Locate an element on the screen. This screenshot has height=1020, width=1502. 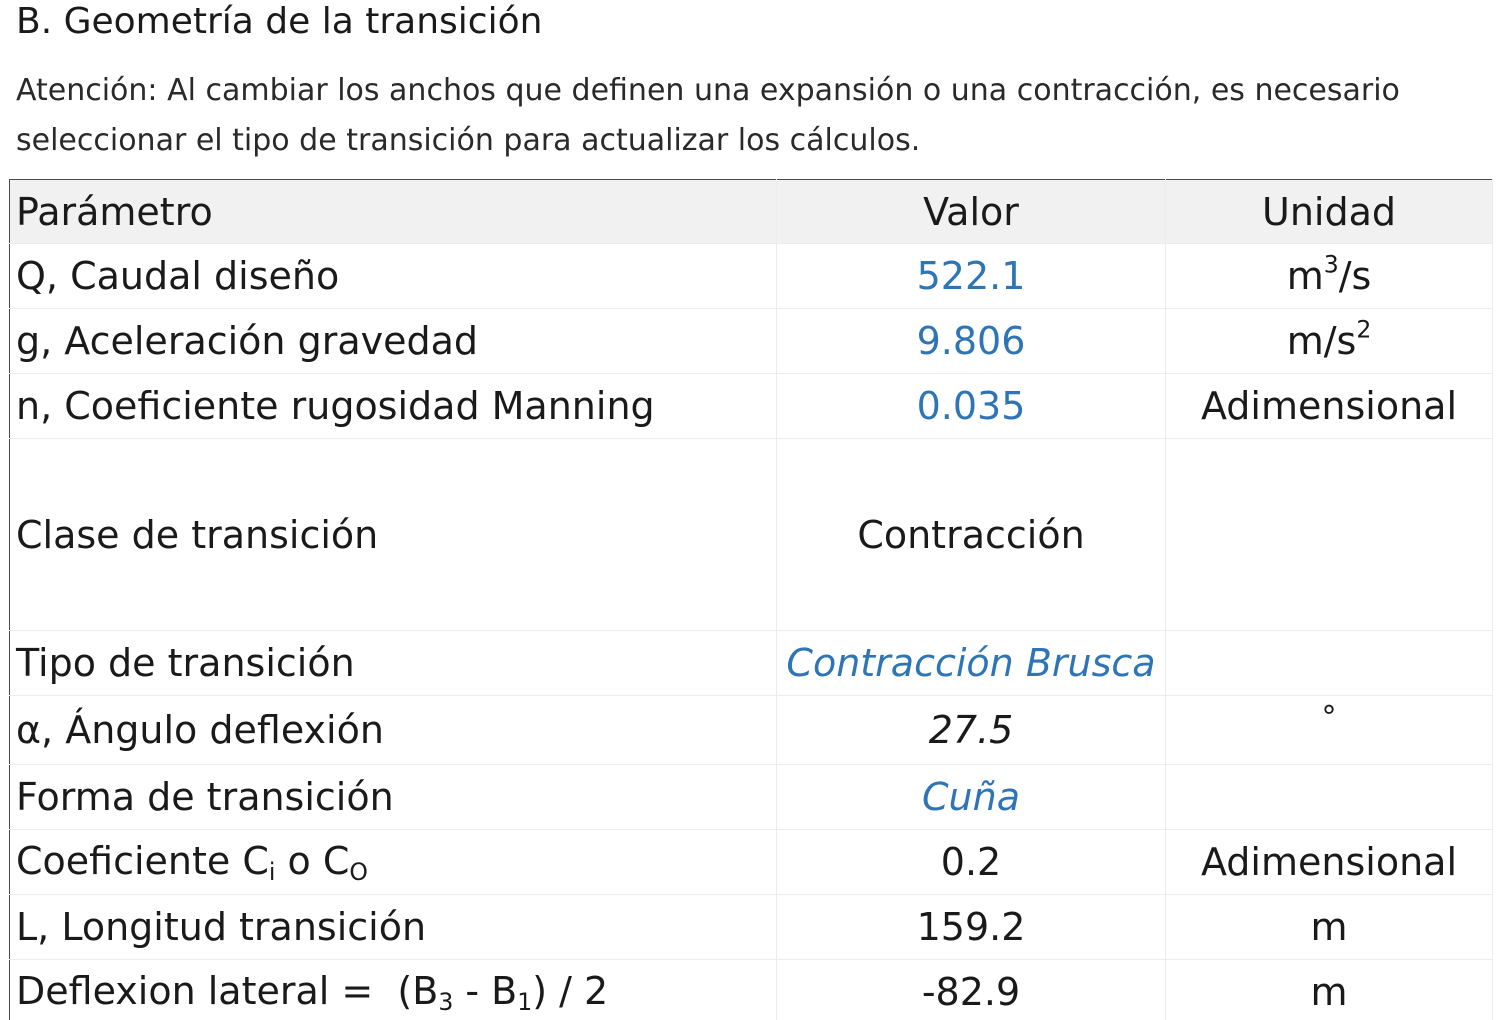
header-parametro: Parámetro is located at coordinates (393, 211).